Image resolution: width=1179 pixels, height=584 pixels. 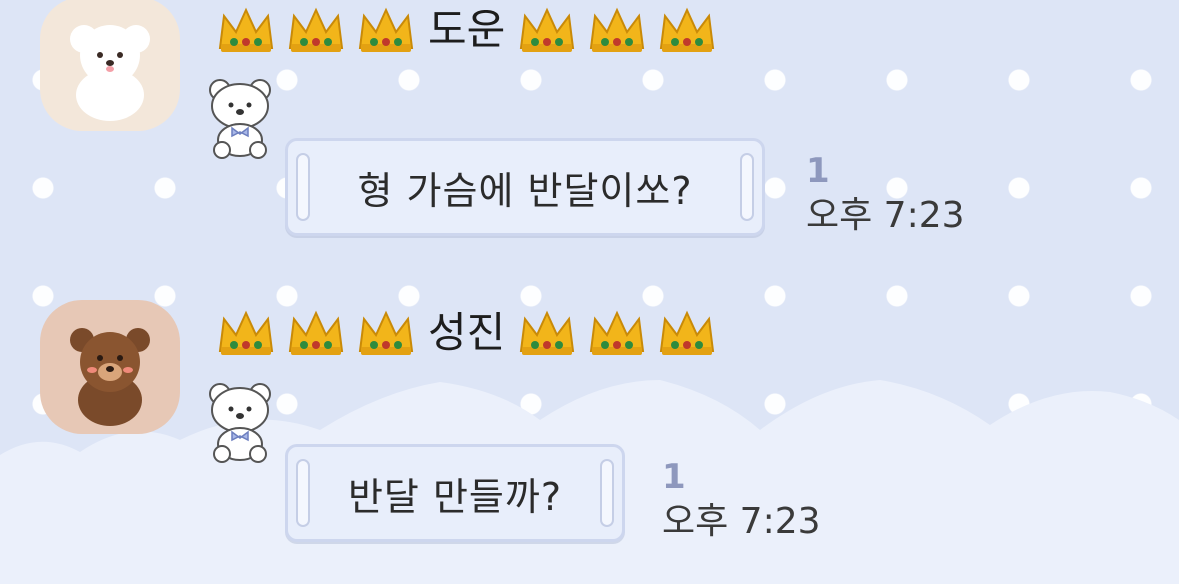 I want to click on message-text: 형 가슴에 반달이쏘?, so click(x=525, y=190).